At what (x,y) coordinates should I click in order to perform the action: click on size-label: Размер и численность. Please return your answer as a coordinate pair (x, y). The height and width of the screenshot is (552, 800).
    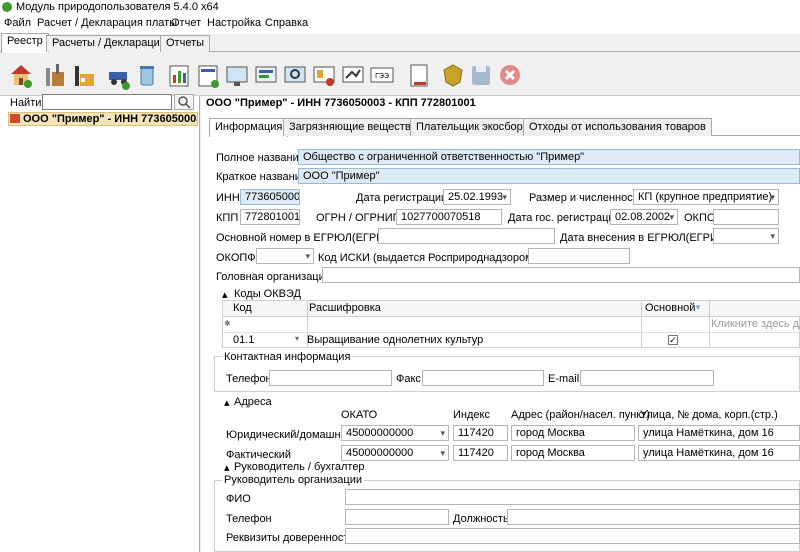
    Looking at the image, I should click on (586, 198).